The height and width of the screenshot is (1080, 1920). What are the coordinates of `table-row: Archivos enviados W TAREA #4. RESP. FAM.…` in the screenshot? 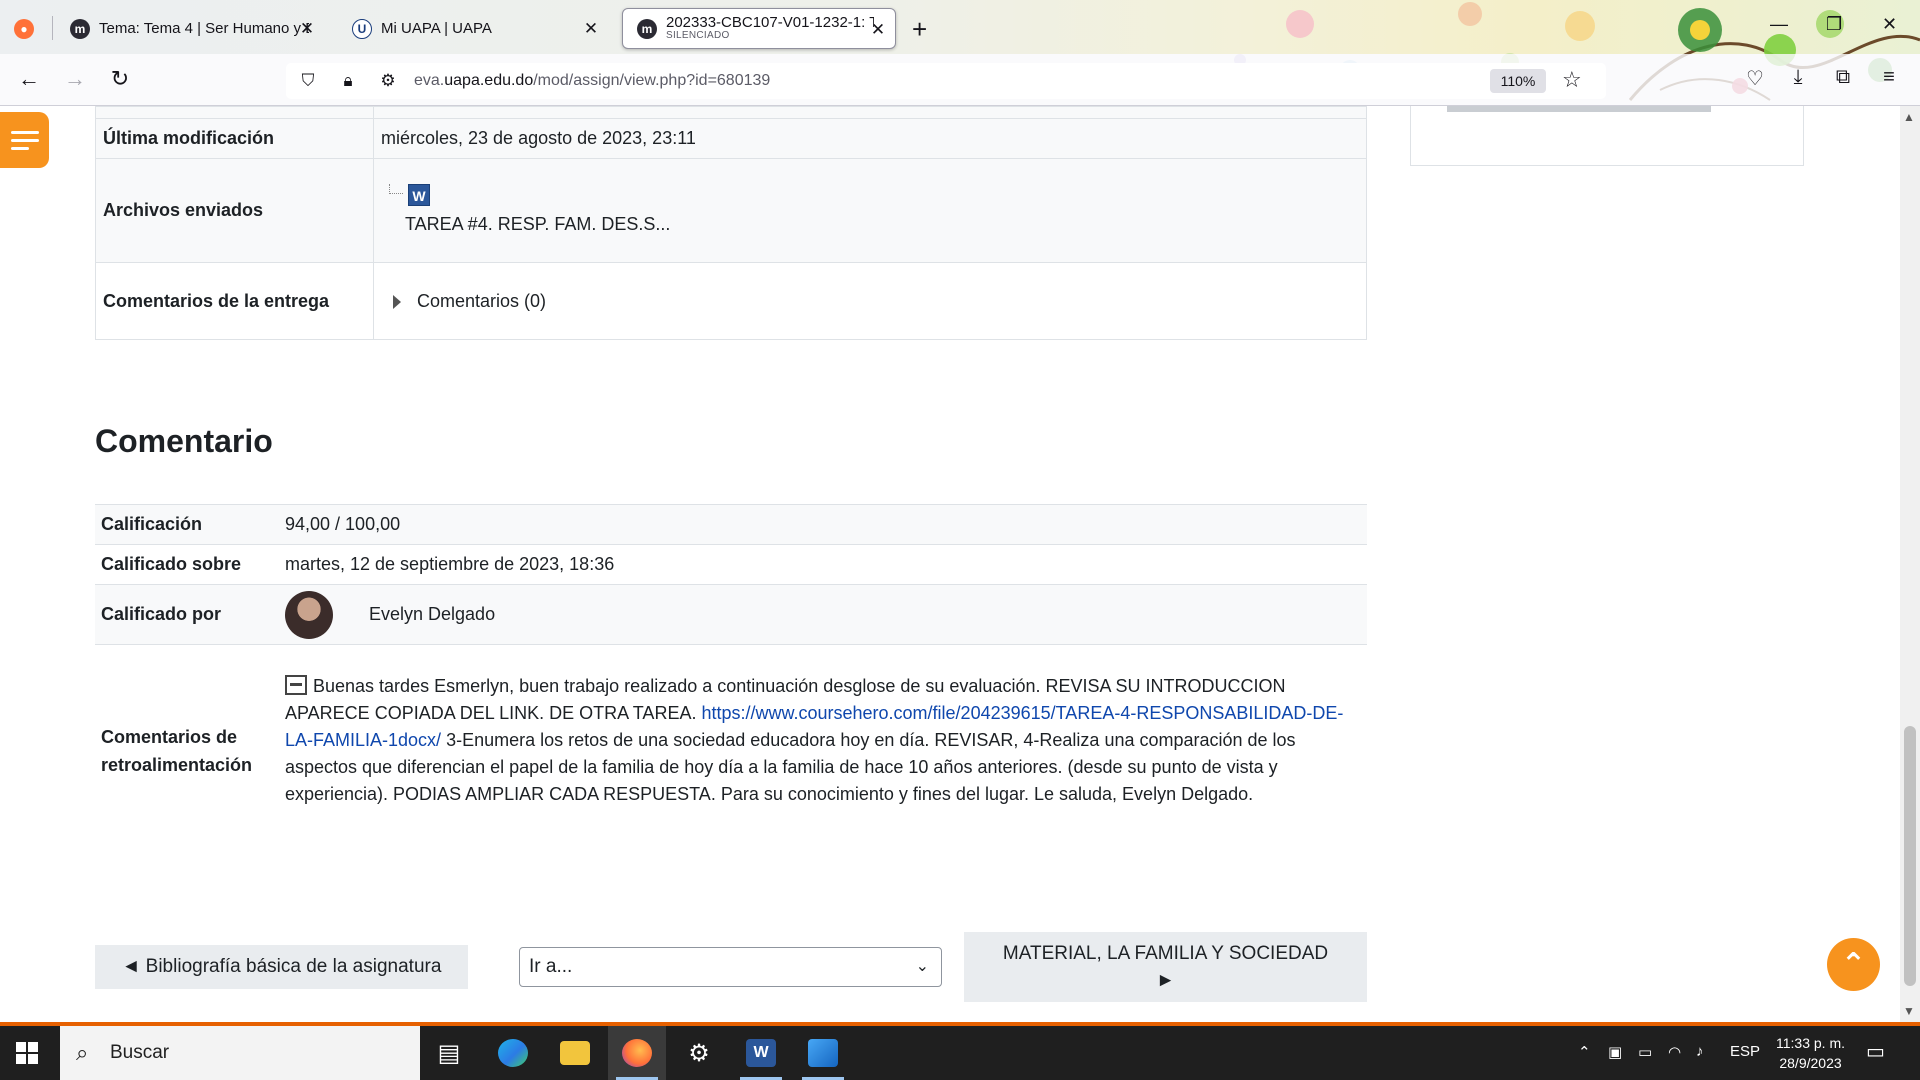 It's located at (731, 210).